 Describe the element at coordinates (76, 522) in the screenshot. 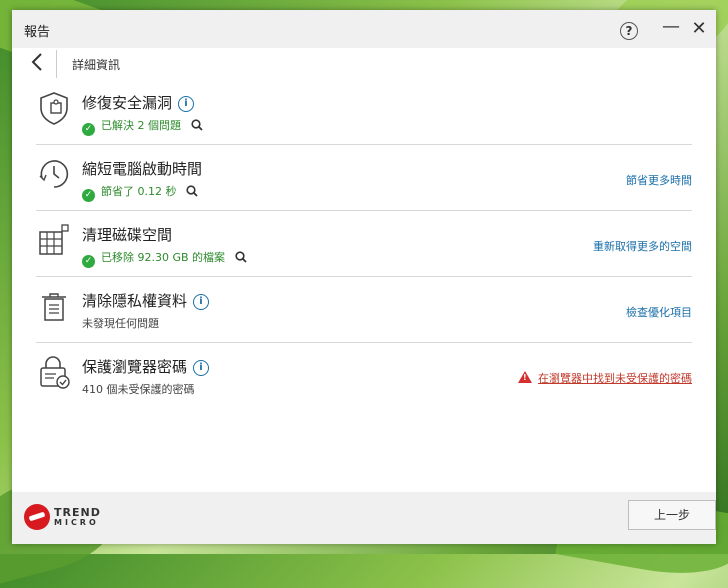

I see `logo-text-line2: MICRO` at that location.